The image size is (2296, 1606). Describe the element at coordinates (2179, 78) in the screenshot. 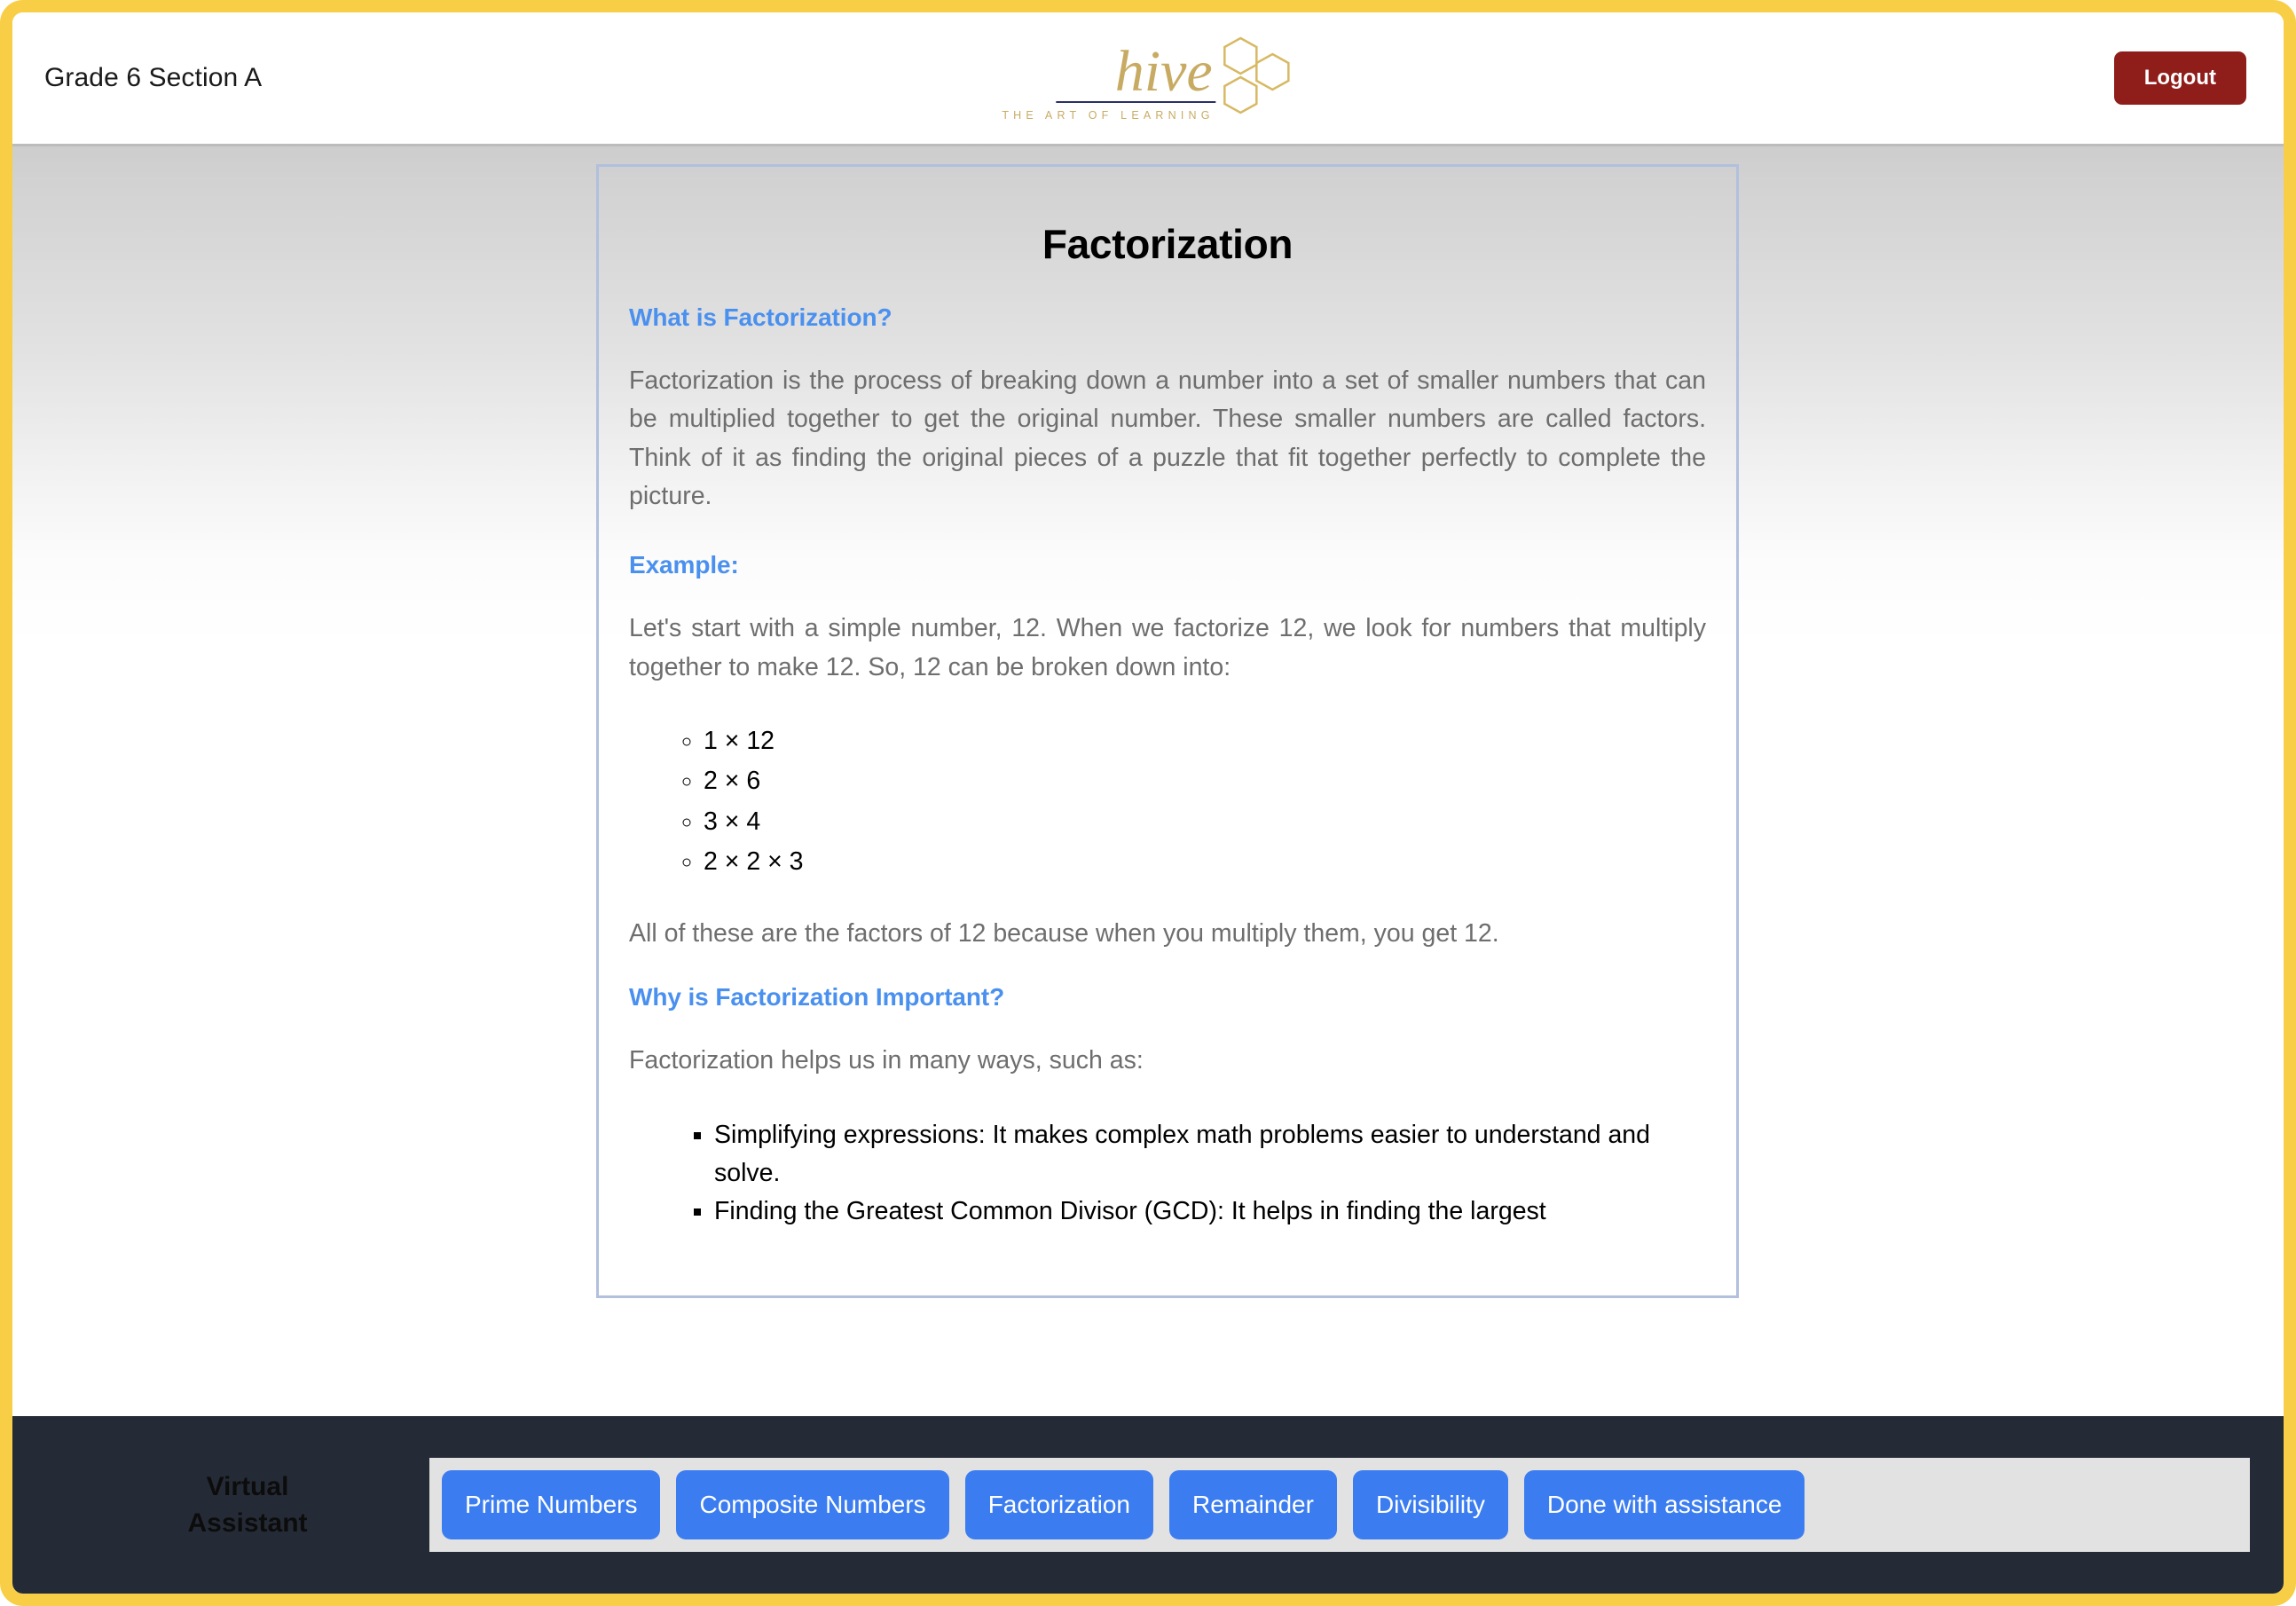

I see `logout-button: Logout` at that location.